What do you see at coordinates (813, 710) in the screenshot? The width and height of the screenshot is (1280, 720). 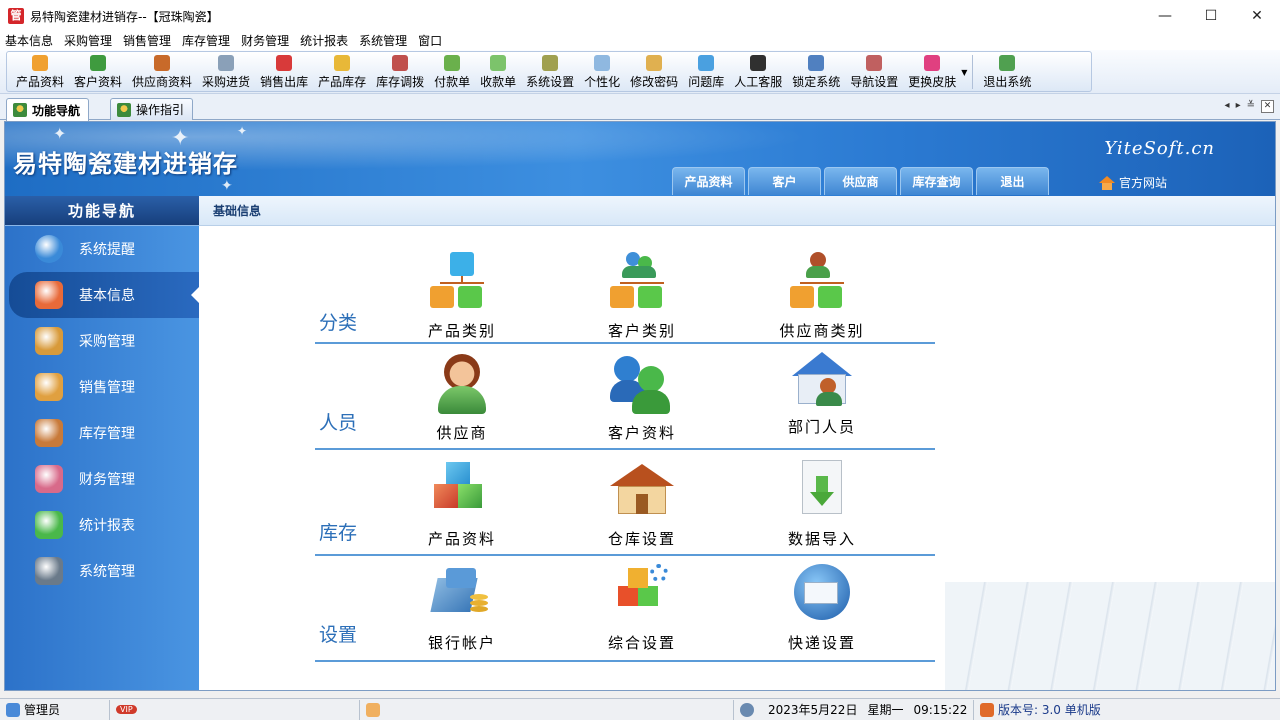 I see `status-date: 2023年5月22日` at bounding box center [813, 710].